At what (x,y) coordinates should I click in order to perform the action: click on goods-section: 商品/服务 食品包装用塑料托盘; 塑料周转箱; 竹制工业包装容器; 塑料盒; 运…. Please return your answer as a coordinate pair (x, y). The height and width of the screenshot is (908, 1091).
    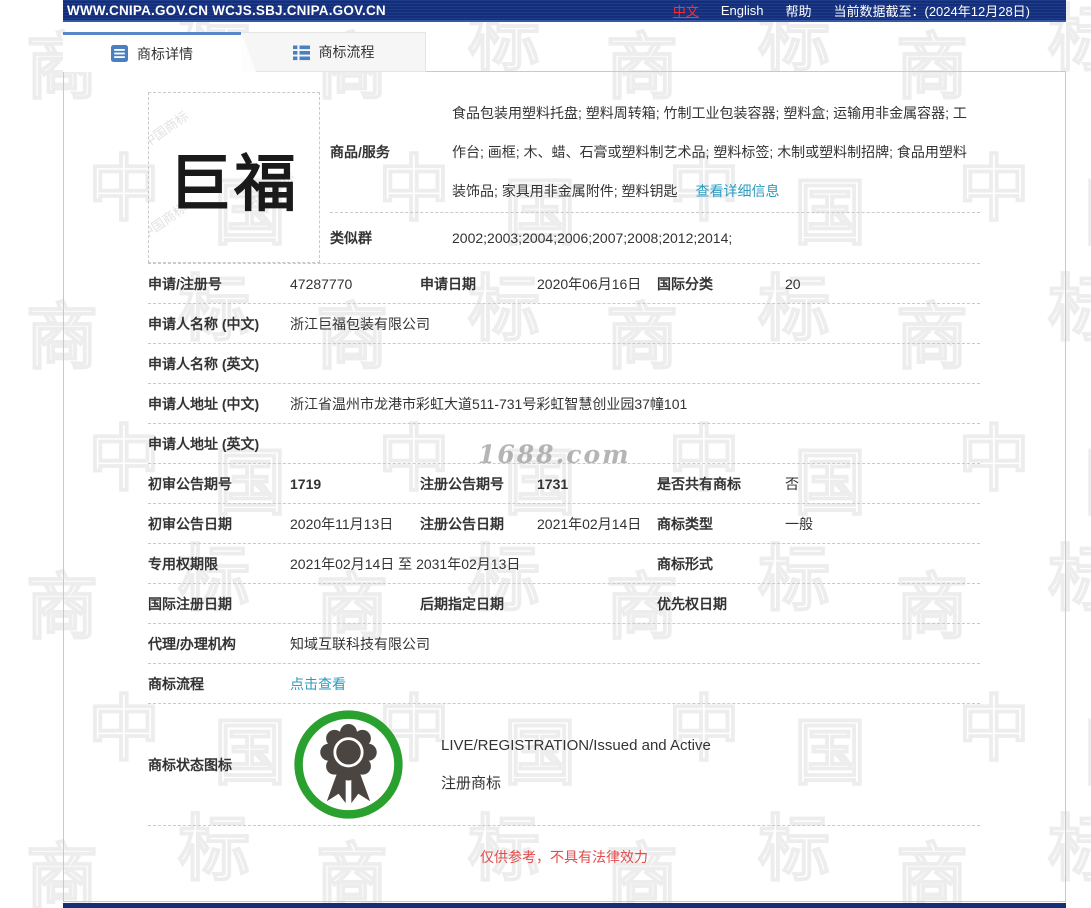
    Looking at the image, I should click on (655, 177).